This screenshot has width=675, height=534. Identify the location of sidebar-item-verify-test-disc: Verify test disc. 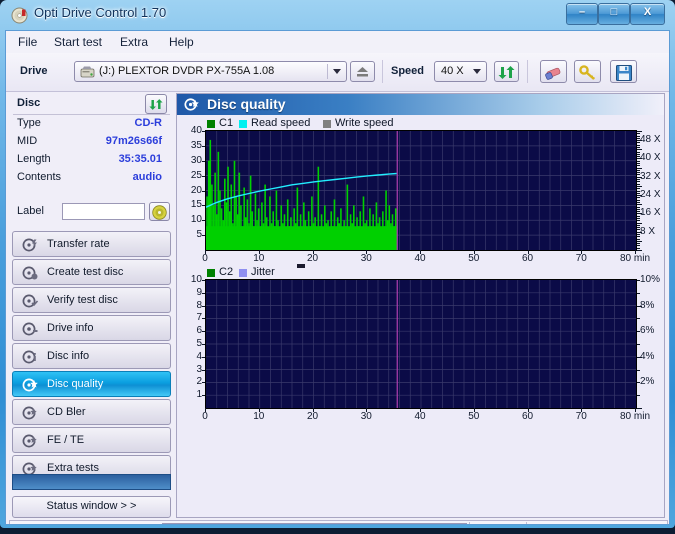
(91, 300).